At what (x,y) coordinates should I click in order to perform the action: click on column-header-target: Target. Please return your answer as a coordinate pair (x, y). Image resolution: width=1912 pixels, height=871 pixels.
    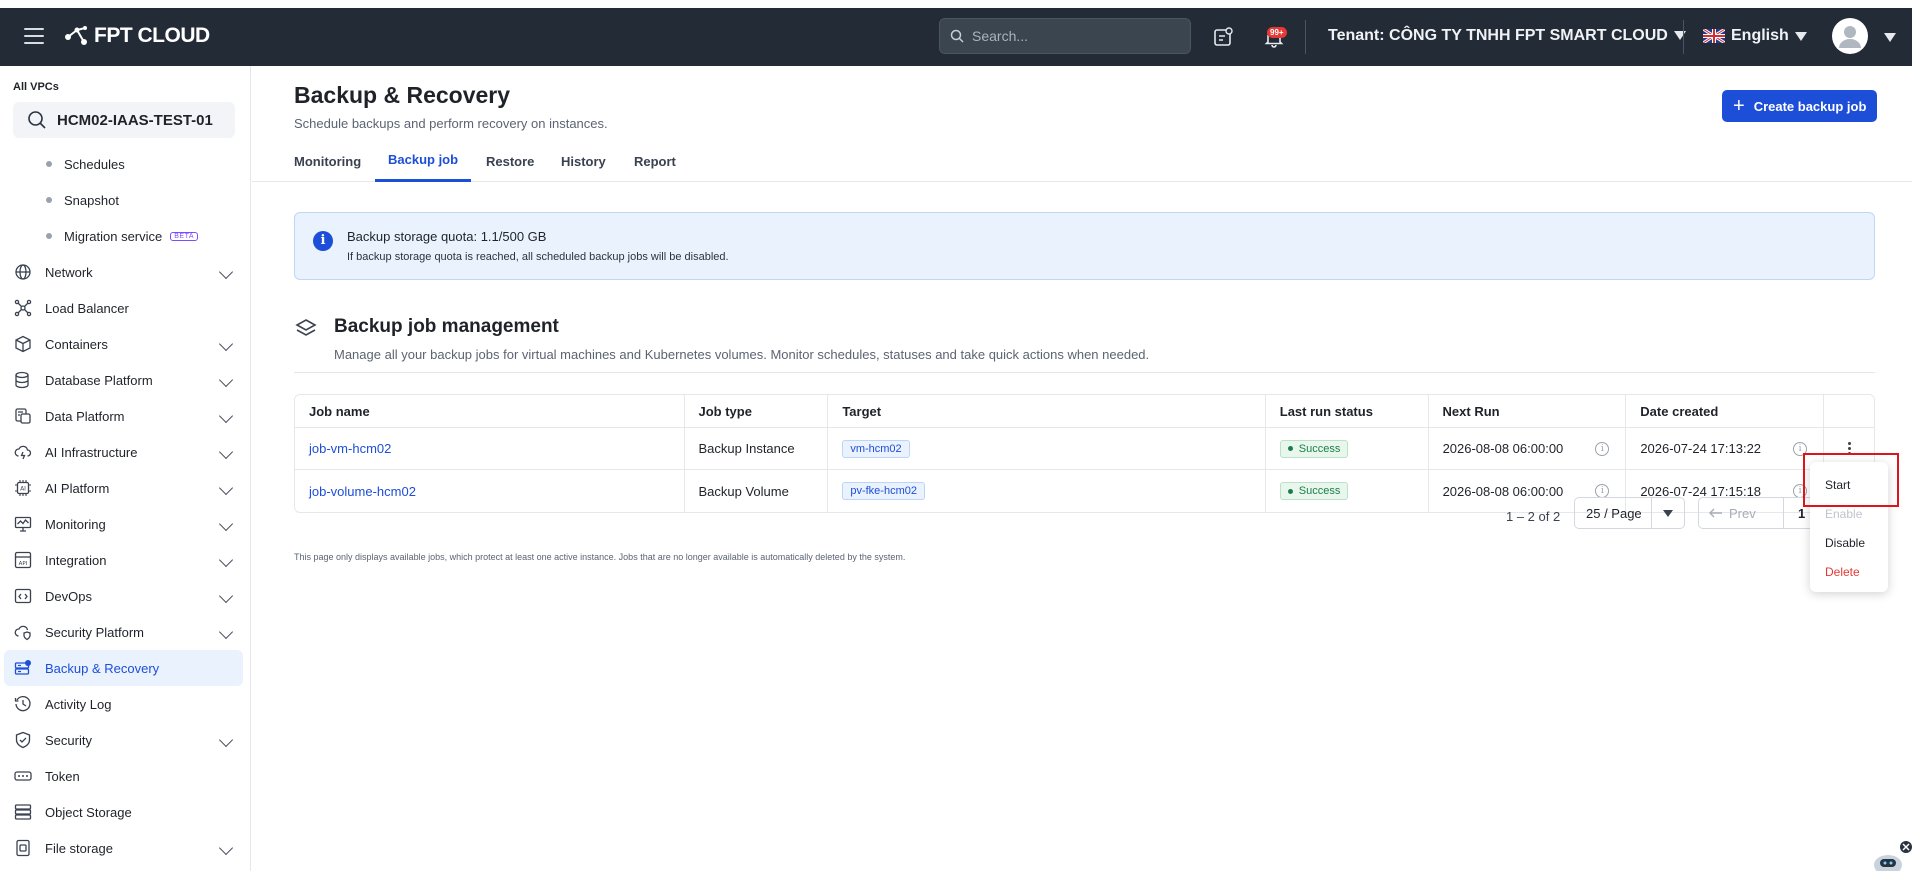
    Looking at the image, I should click on (1047, 411).